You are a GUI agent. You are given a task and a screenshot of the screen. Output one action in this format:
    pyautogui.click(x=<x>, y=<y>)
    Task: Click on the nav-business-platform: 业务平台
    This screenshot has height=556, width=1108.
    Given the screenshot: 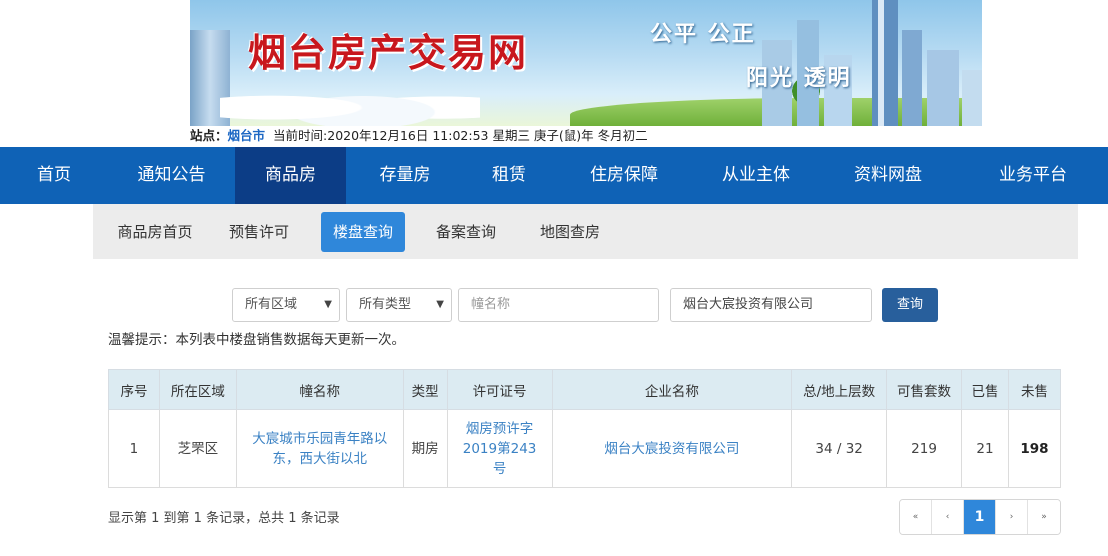 What is the action you would take?
    pyautogui.click(x=1033, y=175)
    